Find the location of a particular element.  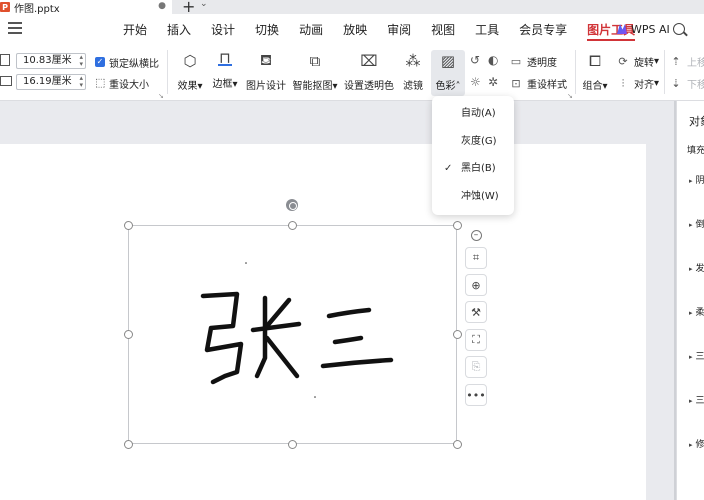

set-transparent-label: 设置透明色 is located at coordinates (369, 86).